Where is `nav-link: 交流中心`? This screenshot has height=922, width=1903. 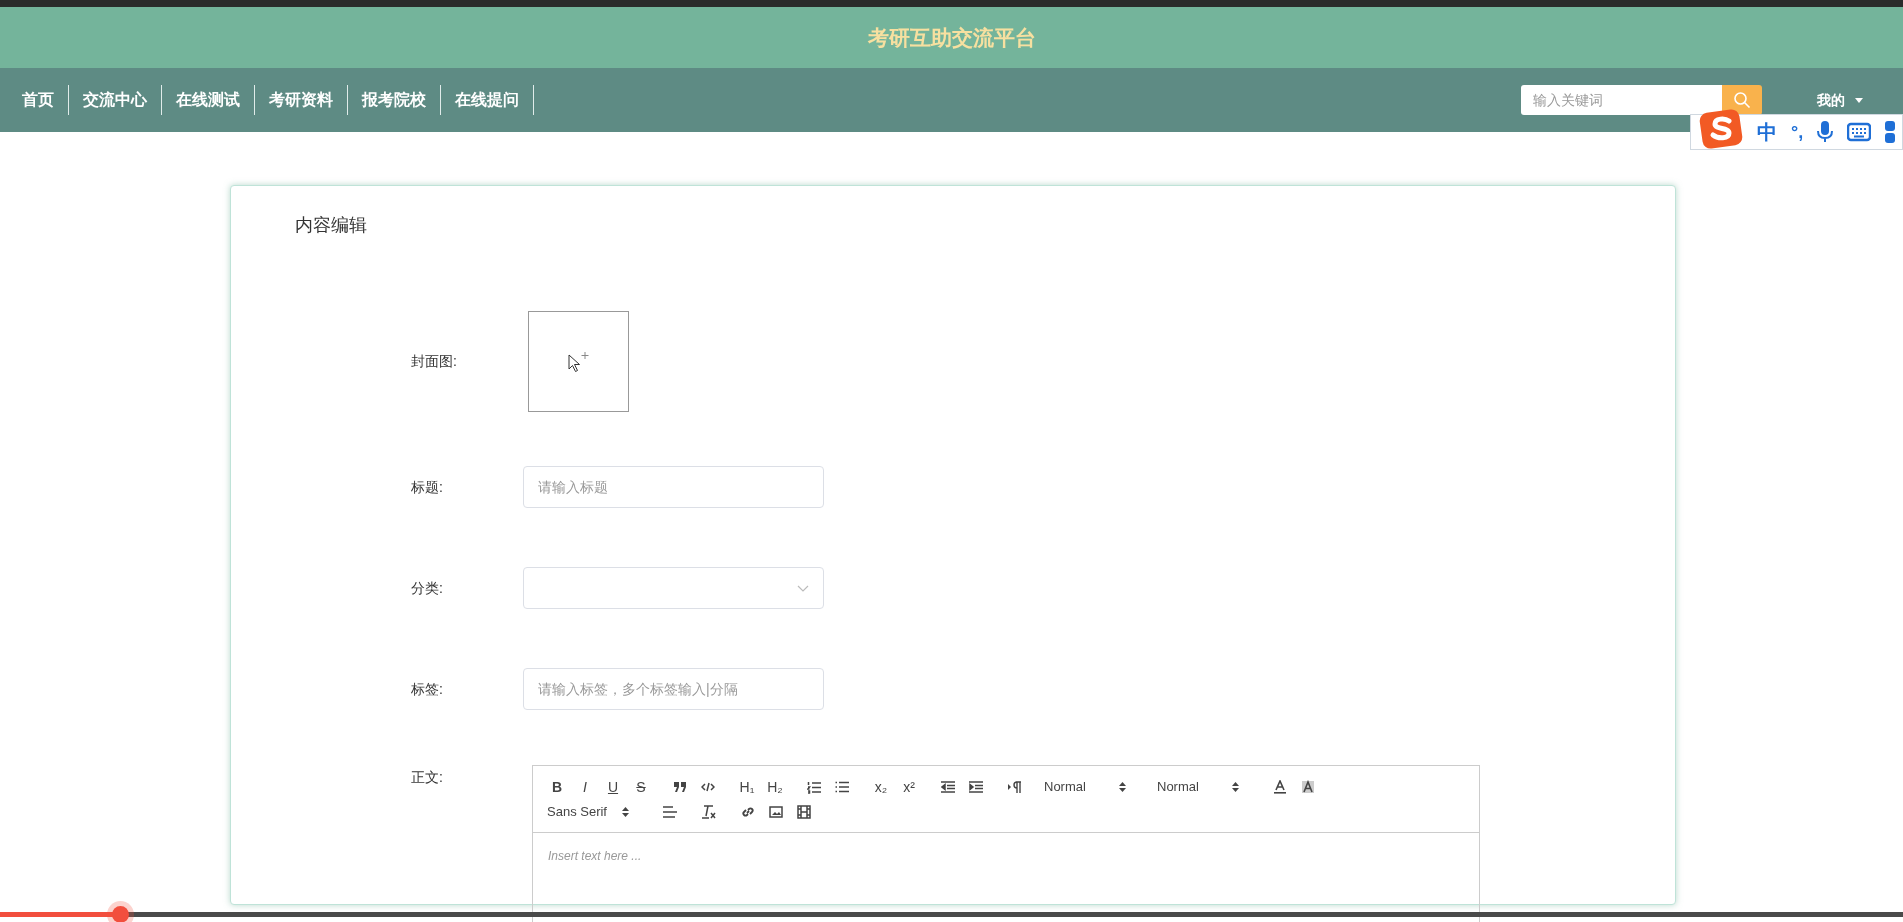 nav-link: 交流中心 is located at coordinates (115, 100).